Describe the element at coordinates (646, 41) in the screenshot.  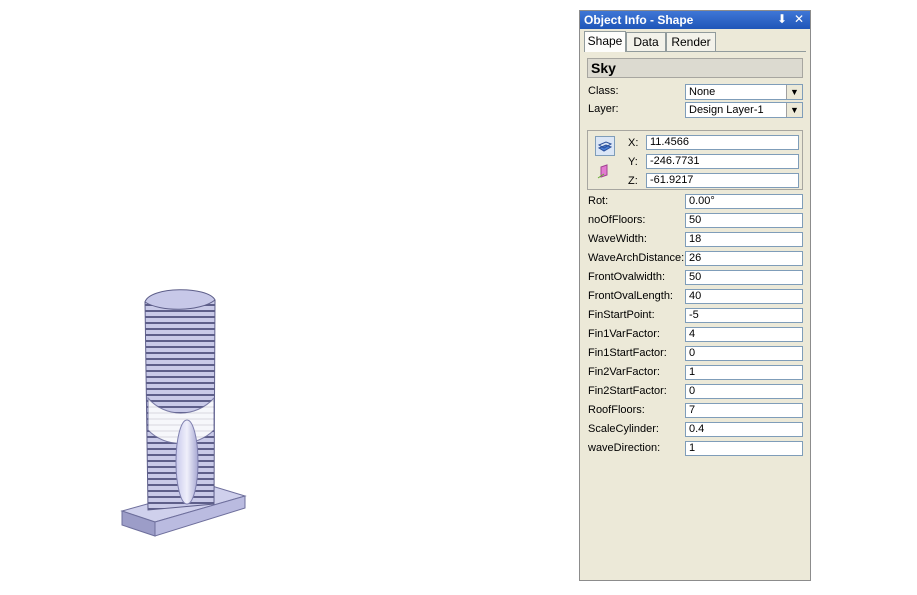
I see `tab-data: Data` at that location.